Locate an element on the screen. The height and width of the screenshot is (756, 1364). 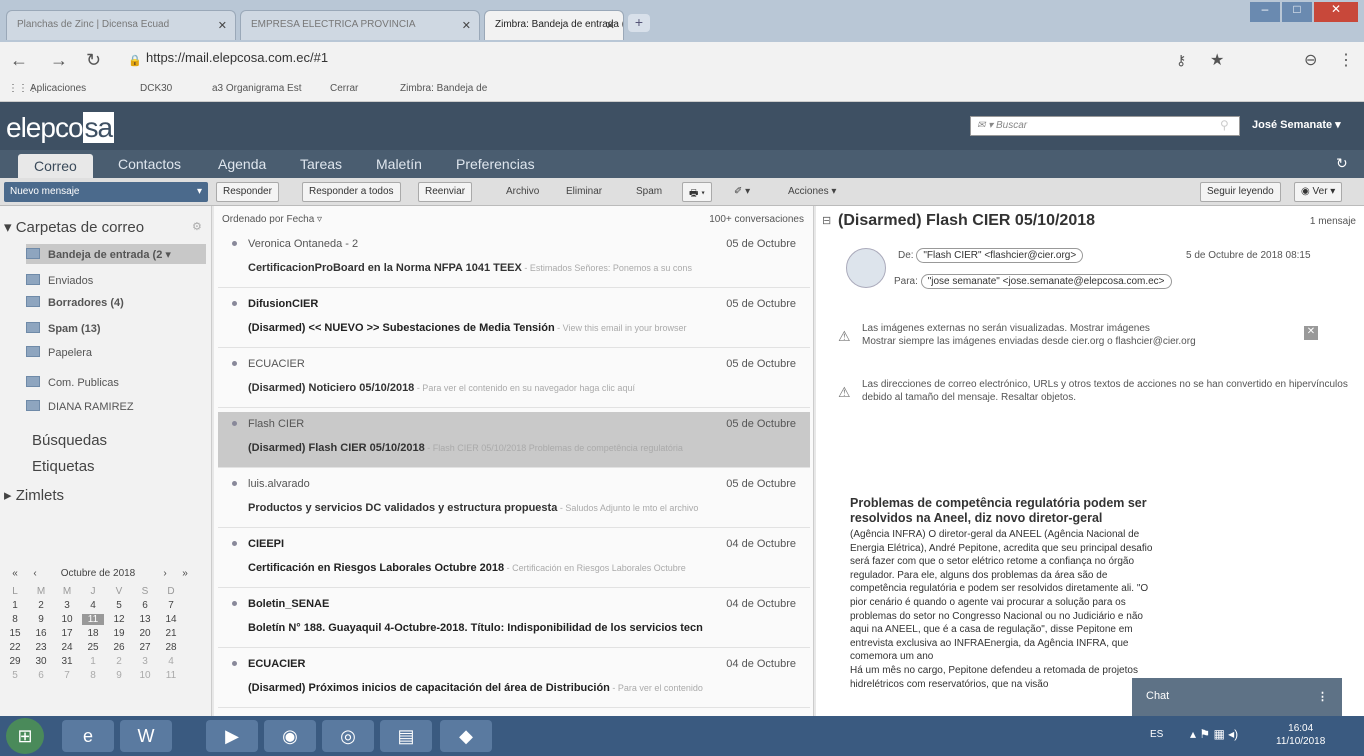
reply-button: Responder is located at coordinates (247, 192).